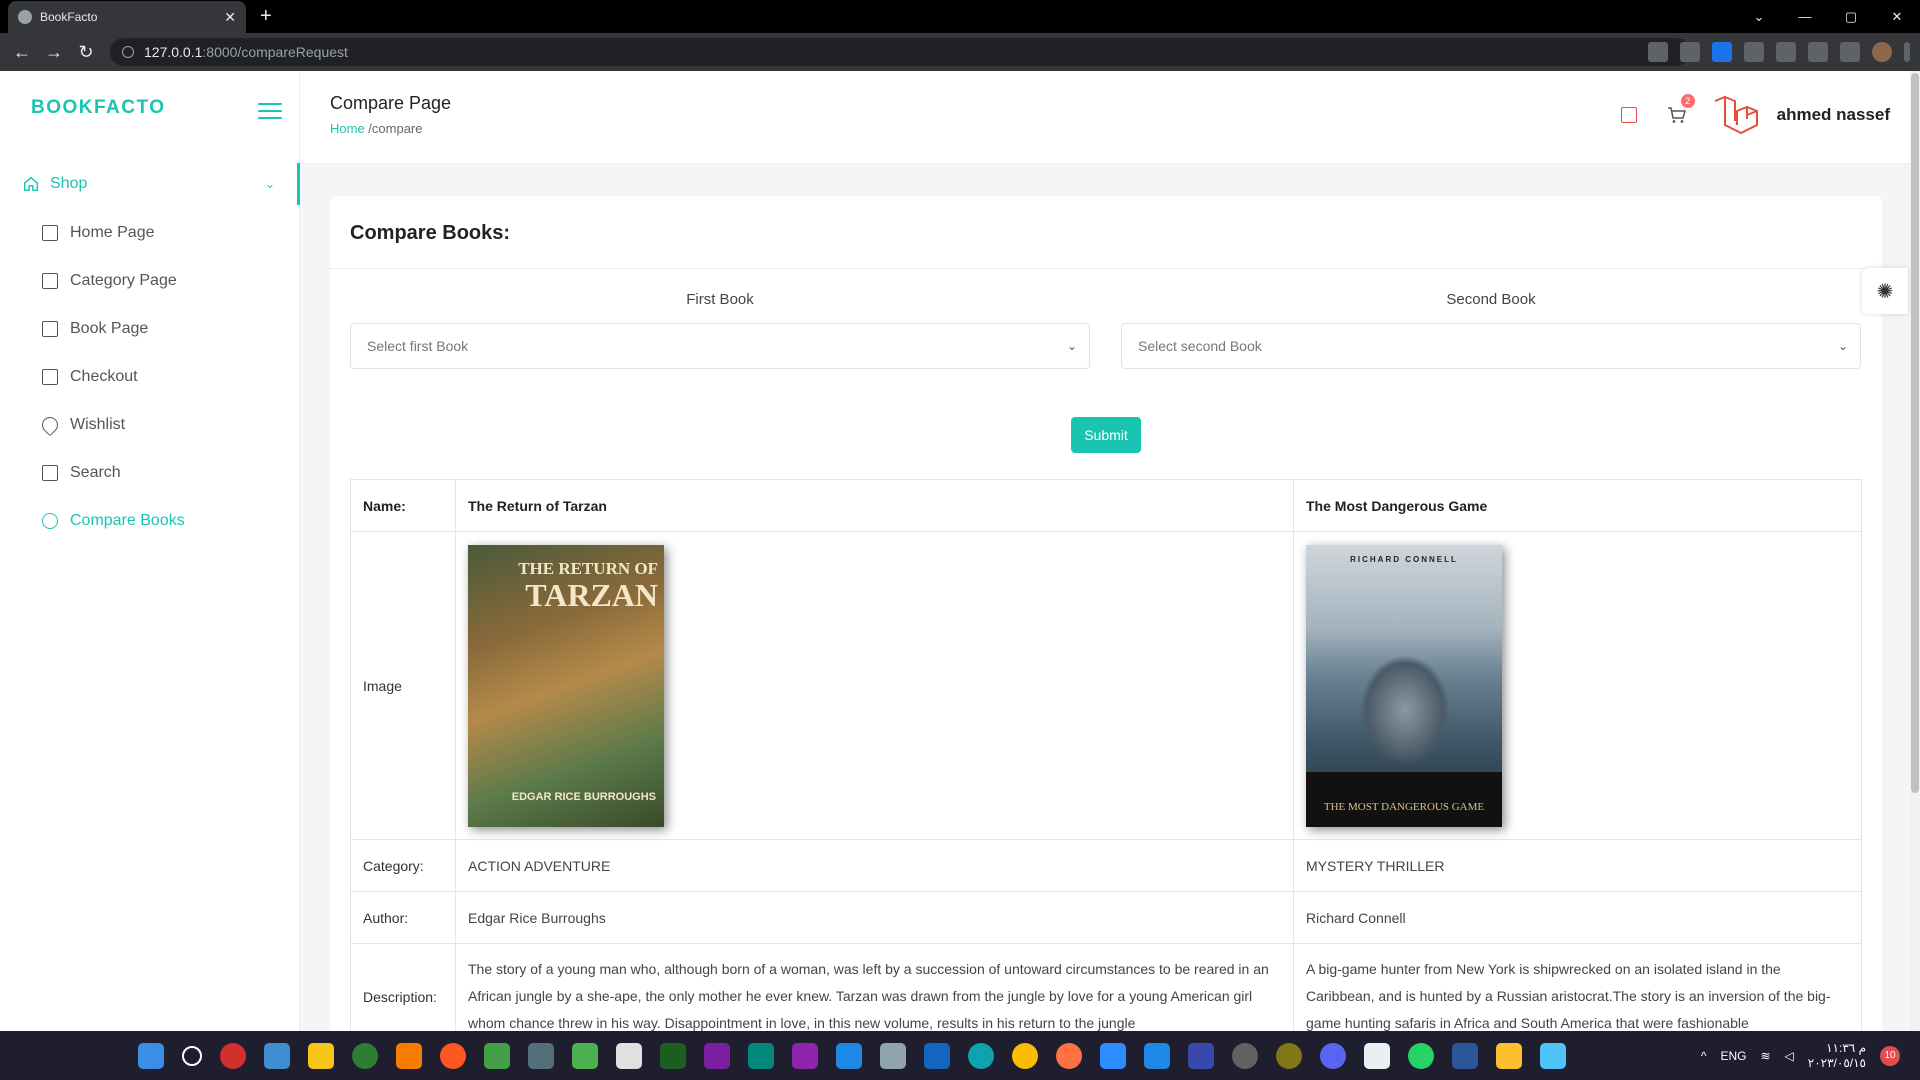 Image resolution: width=1920 pixels, height=1080 pixels. I want to click on site-info-icon, so click(128, 52).